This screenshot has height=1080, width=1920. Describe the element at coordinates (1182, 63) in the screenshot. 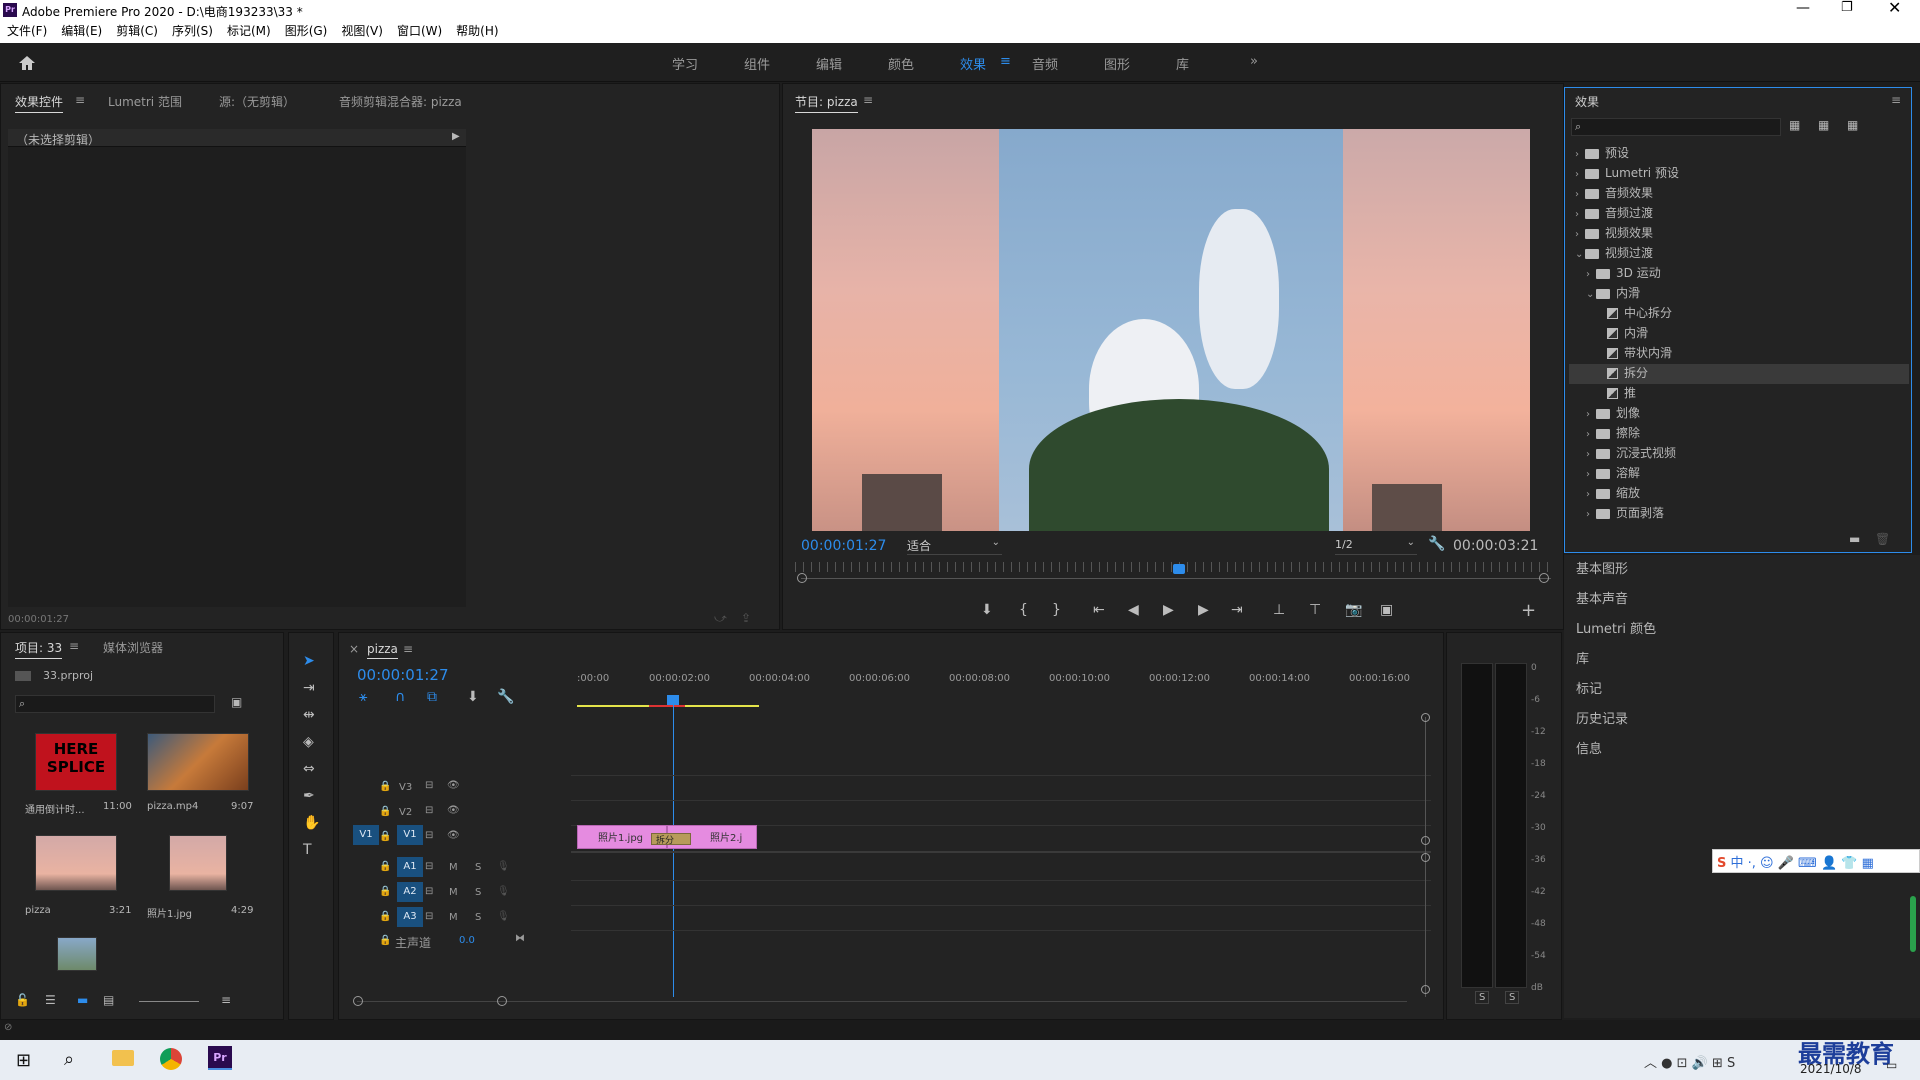

I see `workspace-libraries: 库` at that location.